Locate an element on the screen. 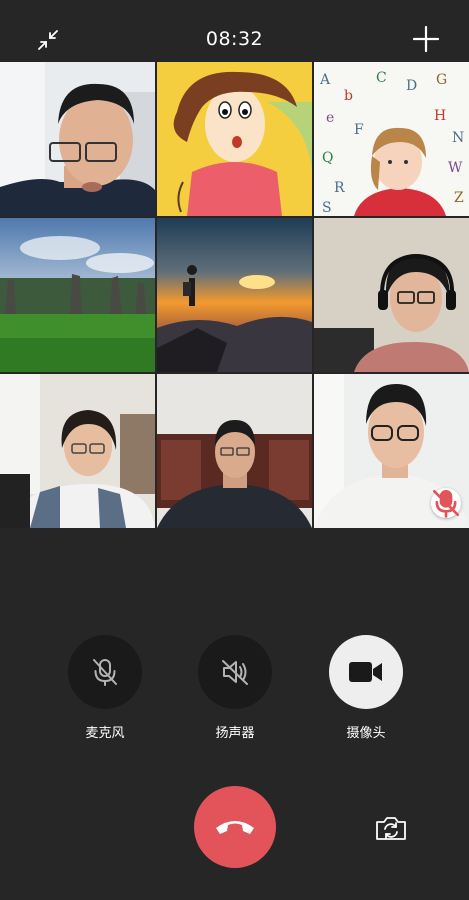  speaker-control: 扬声器 is located at coordinates (235, 688).